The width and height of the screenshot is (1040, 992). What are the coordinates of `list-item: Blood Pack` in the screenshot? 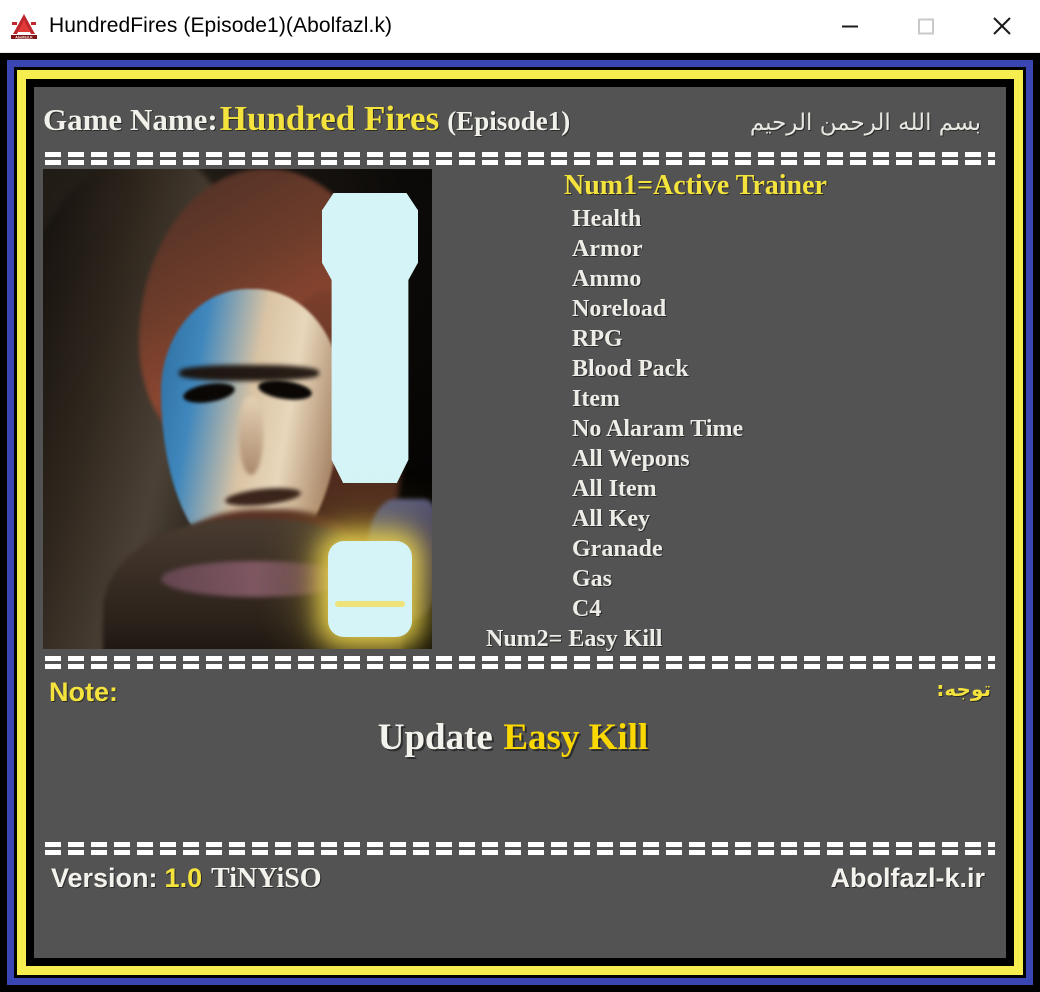 It's located at (630, 368).